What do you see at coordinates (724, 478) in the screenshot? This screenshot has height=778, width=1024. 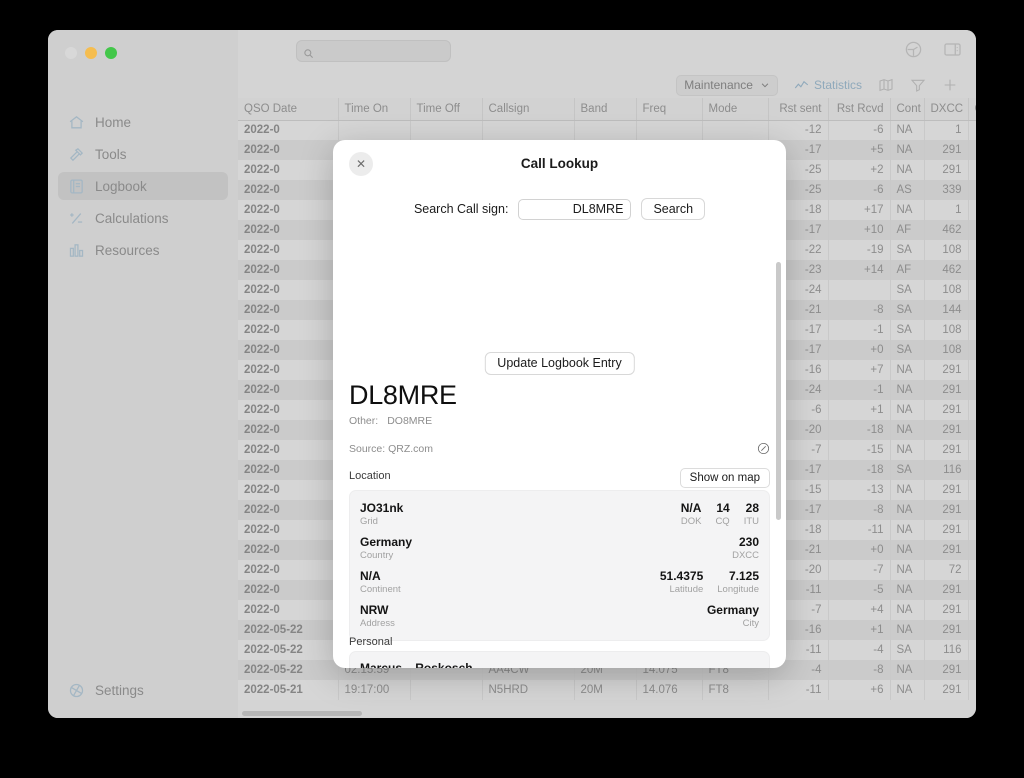 I see `show-on-map-button: Show on map` at bounding box center [724, 478].